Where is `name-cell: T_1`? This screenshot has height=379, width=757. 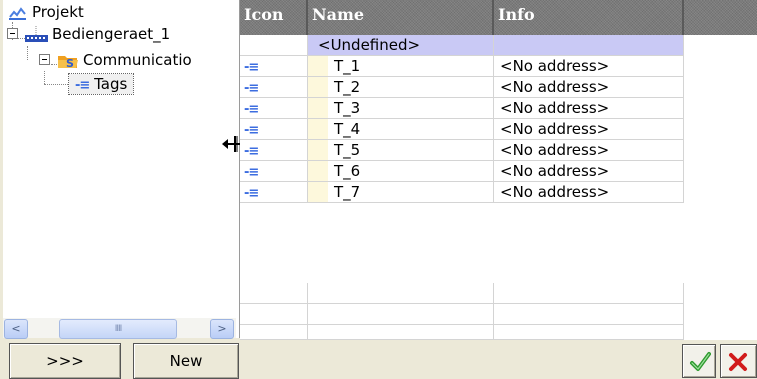 name-cell: T_1 is located at coordinates (401, 66).